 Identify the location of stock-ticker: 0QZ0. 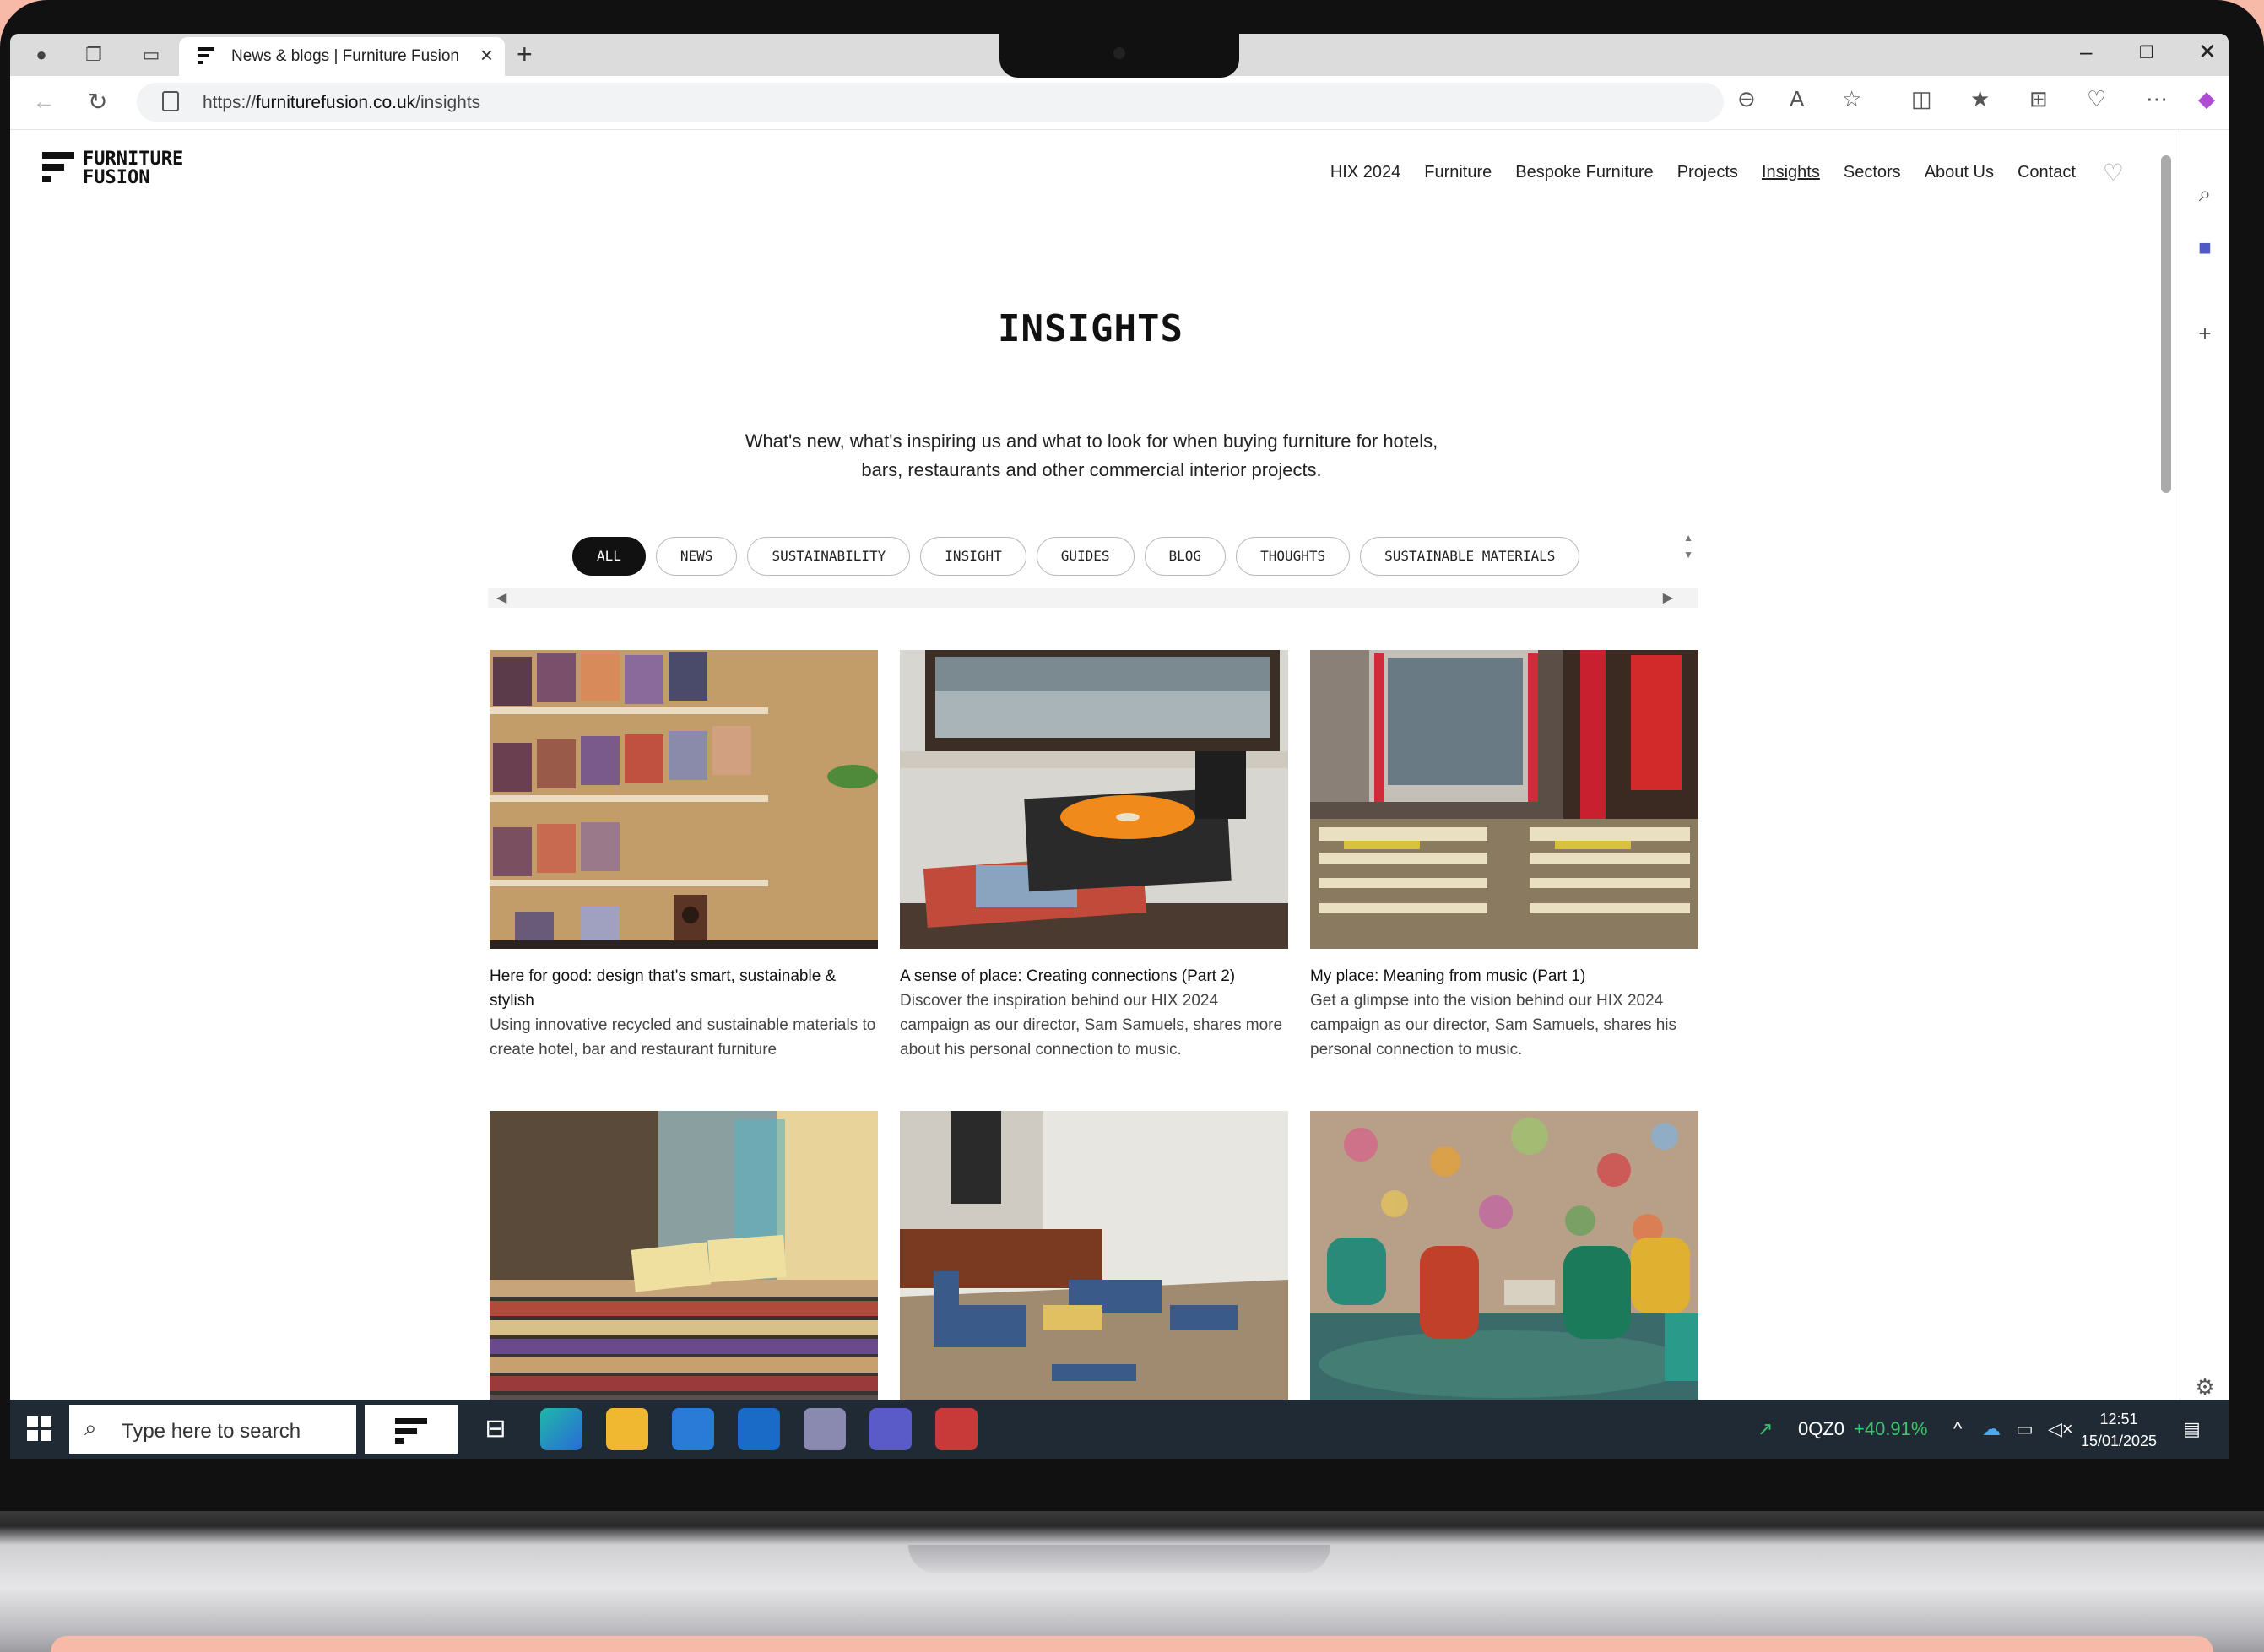
(1821, 1429).